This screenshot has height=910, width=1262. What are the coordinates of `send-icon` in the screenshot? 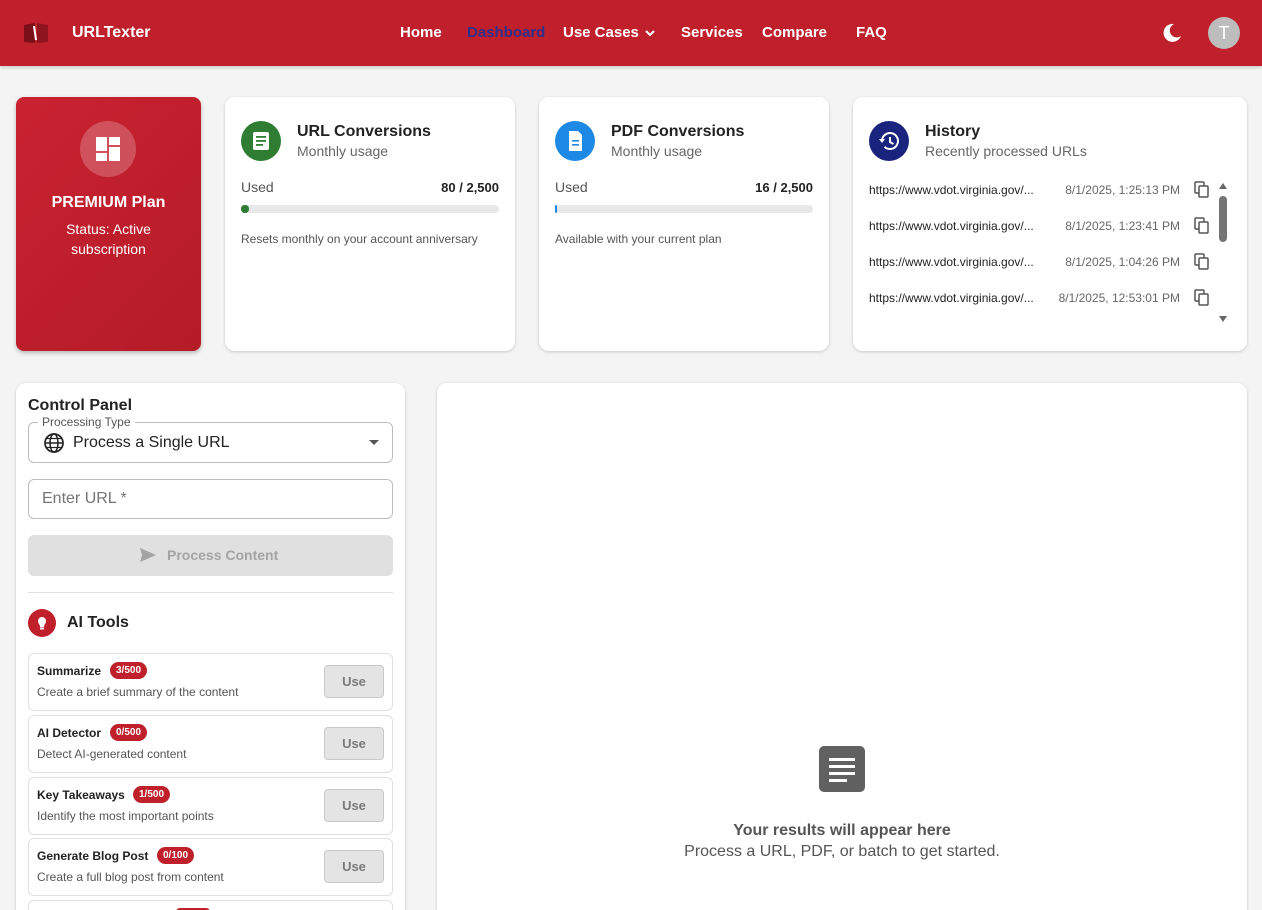 It's located at (148, 555).